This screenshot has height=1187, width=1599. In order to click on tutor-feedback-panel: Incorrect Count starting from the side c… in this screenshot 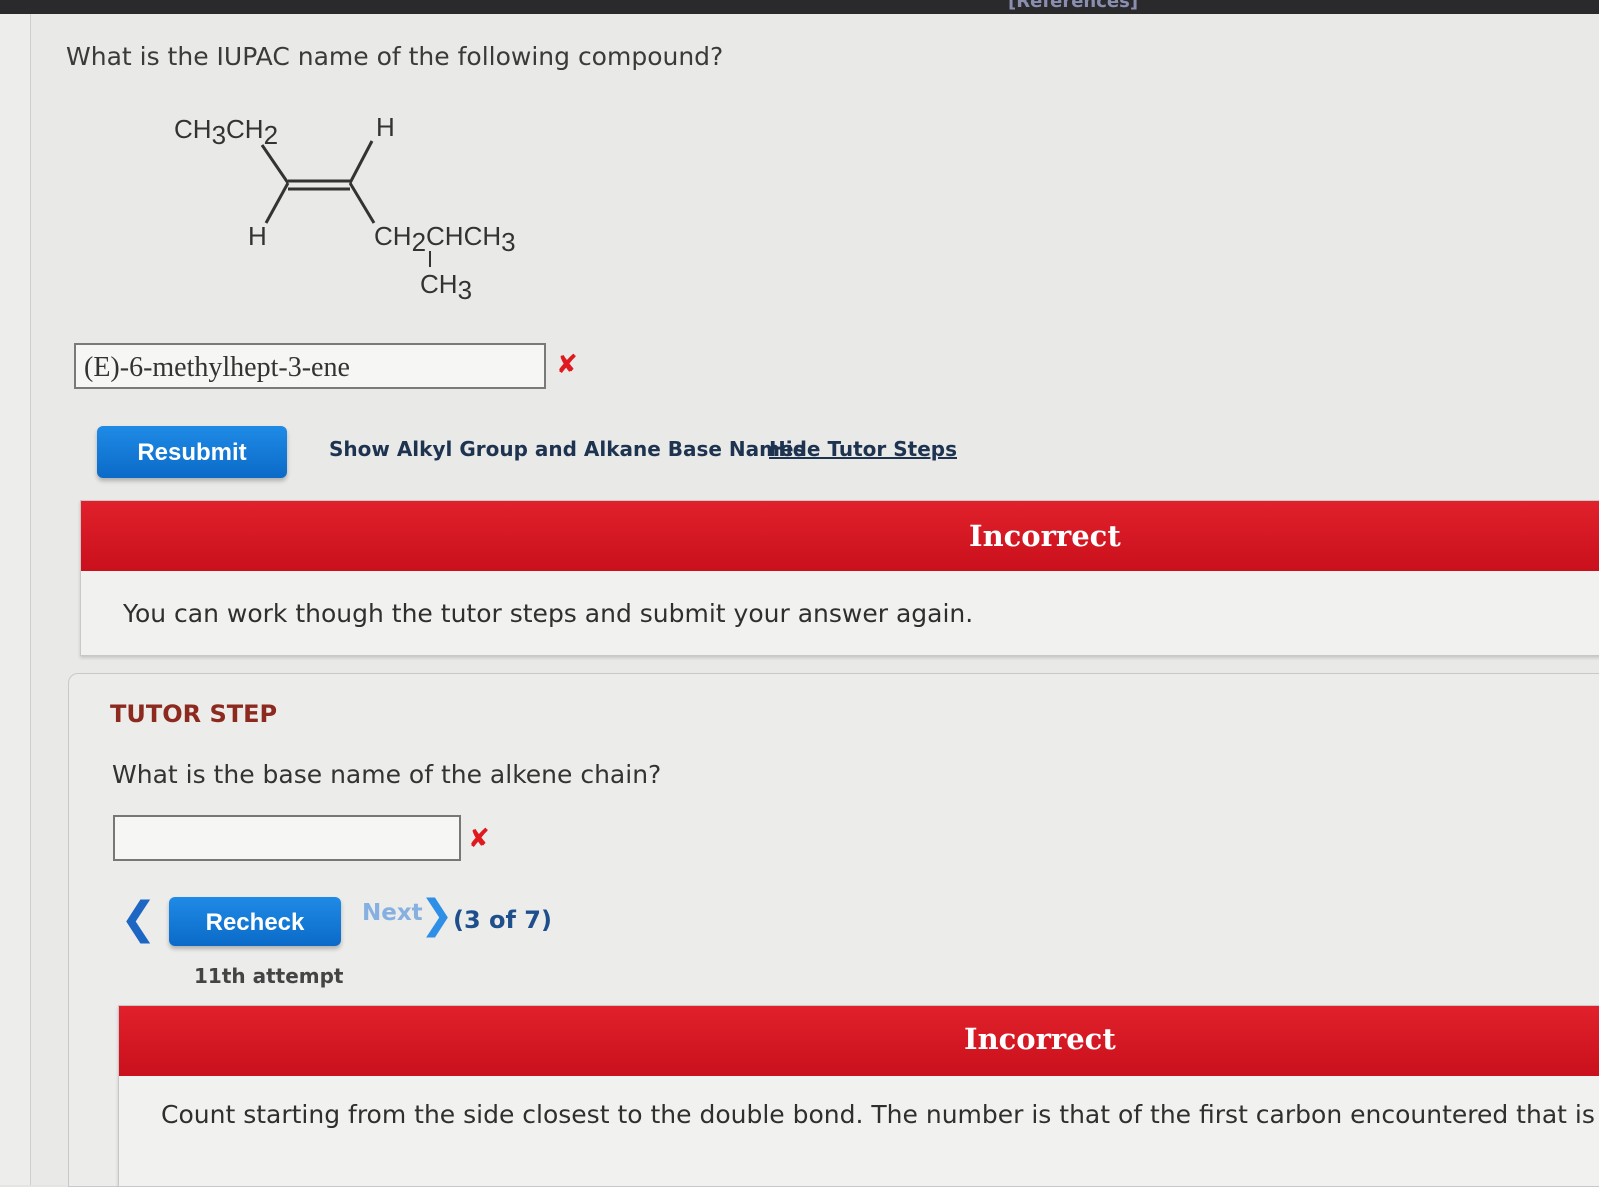, I will do `click(858, 1096)`.